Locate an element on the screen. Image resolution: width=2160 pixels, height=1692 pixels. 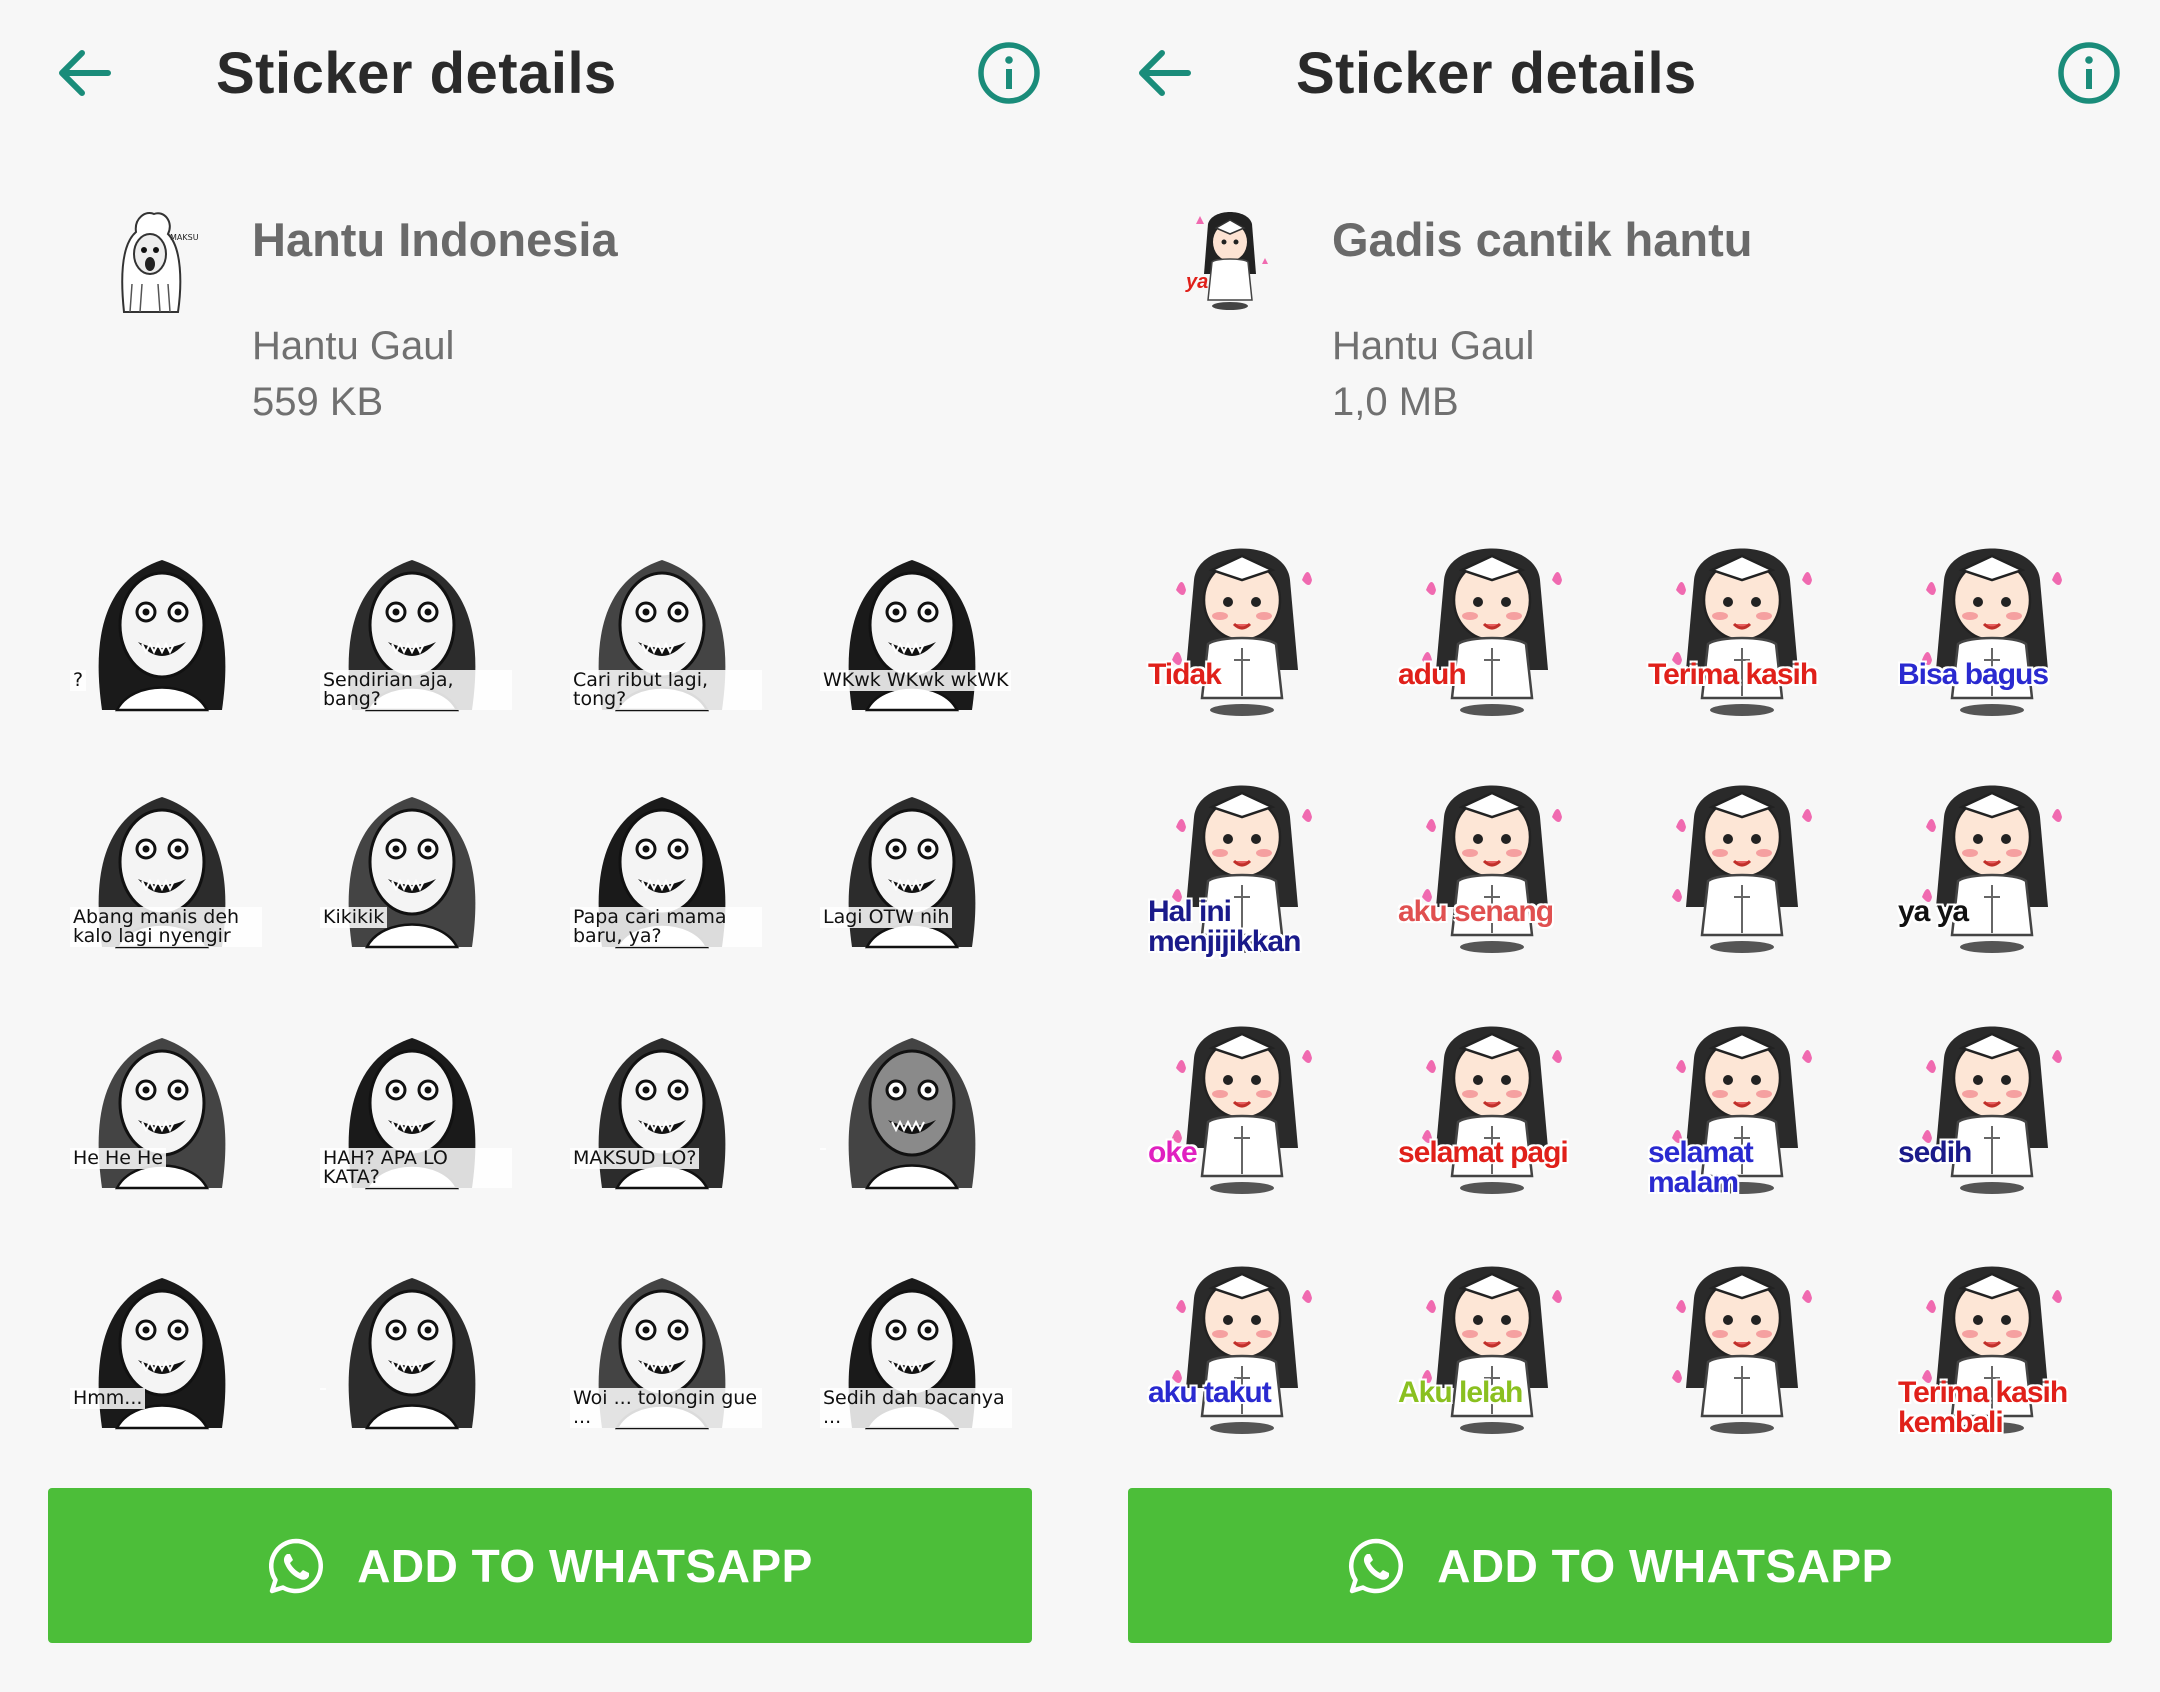
sticker-item: Tidak is located at coordinates (1242, 620).